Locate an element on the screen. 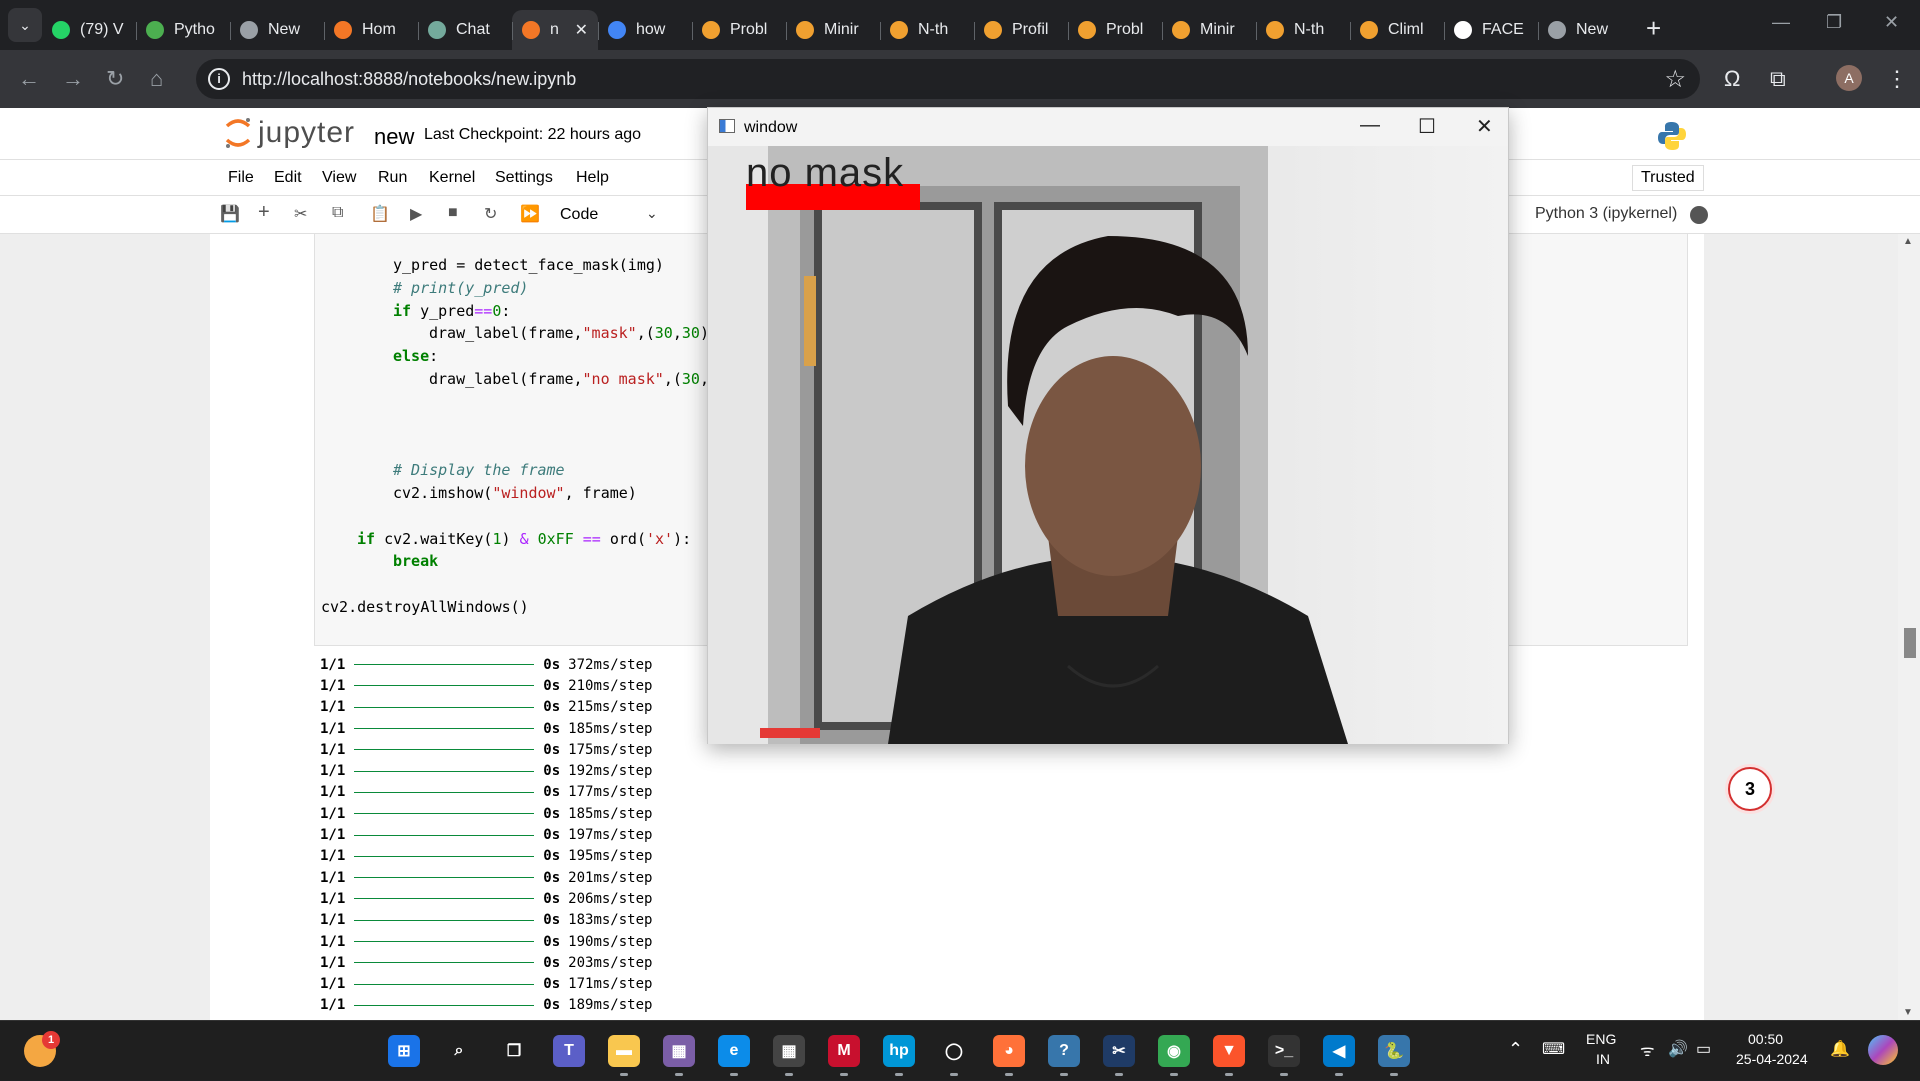  paste-icon: 📋 is located at coordinates (380, 214).